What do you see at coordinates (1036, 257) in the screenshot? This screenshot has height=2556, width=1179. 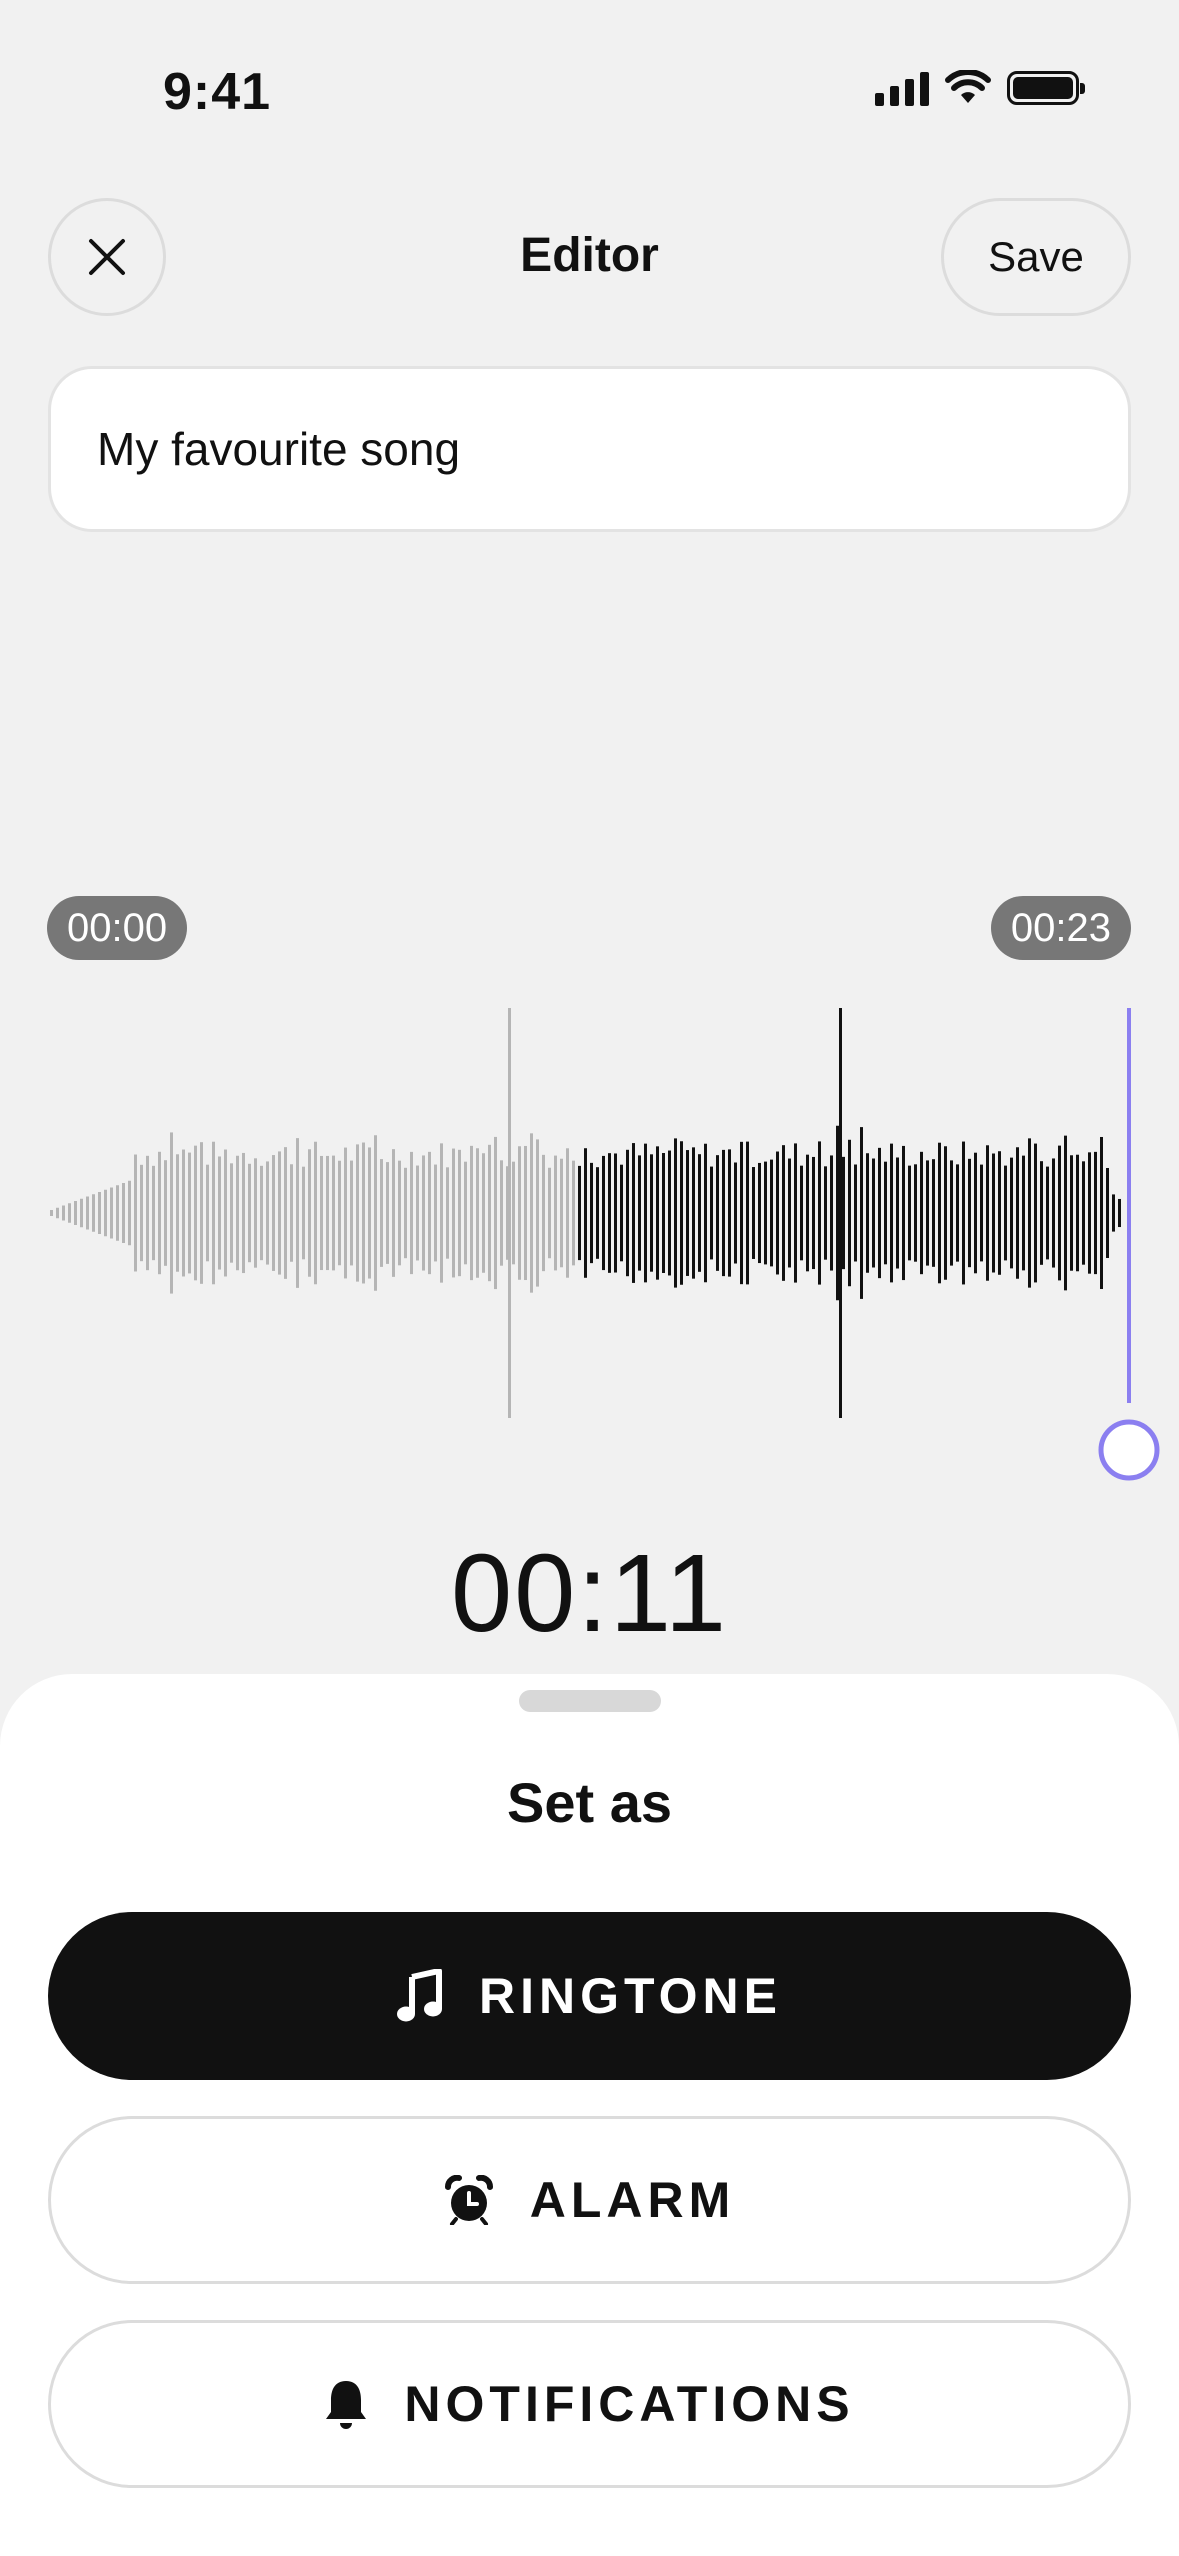 I see `save-button: Save` at bounding box center [1036, 257].